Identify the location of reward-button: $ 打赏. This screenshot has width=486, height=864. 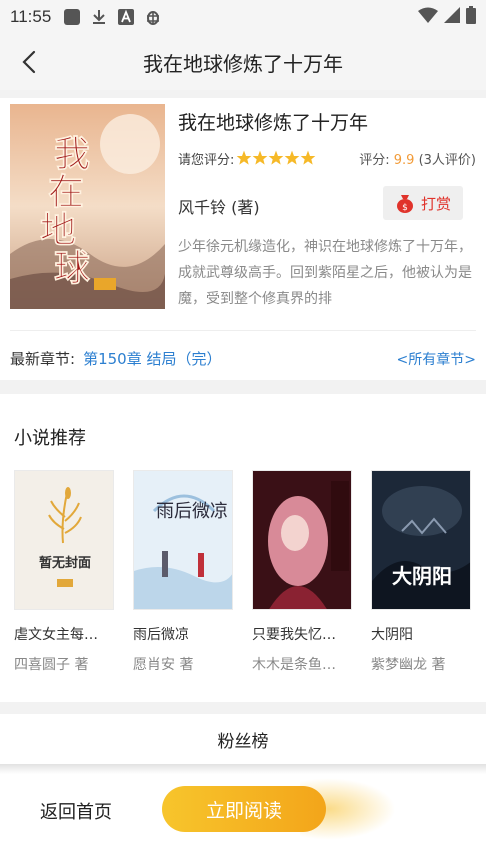
(423, 203).